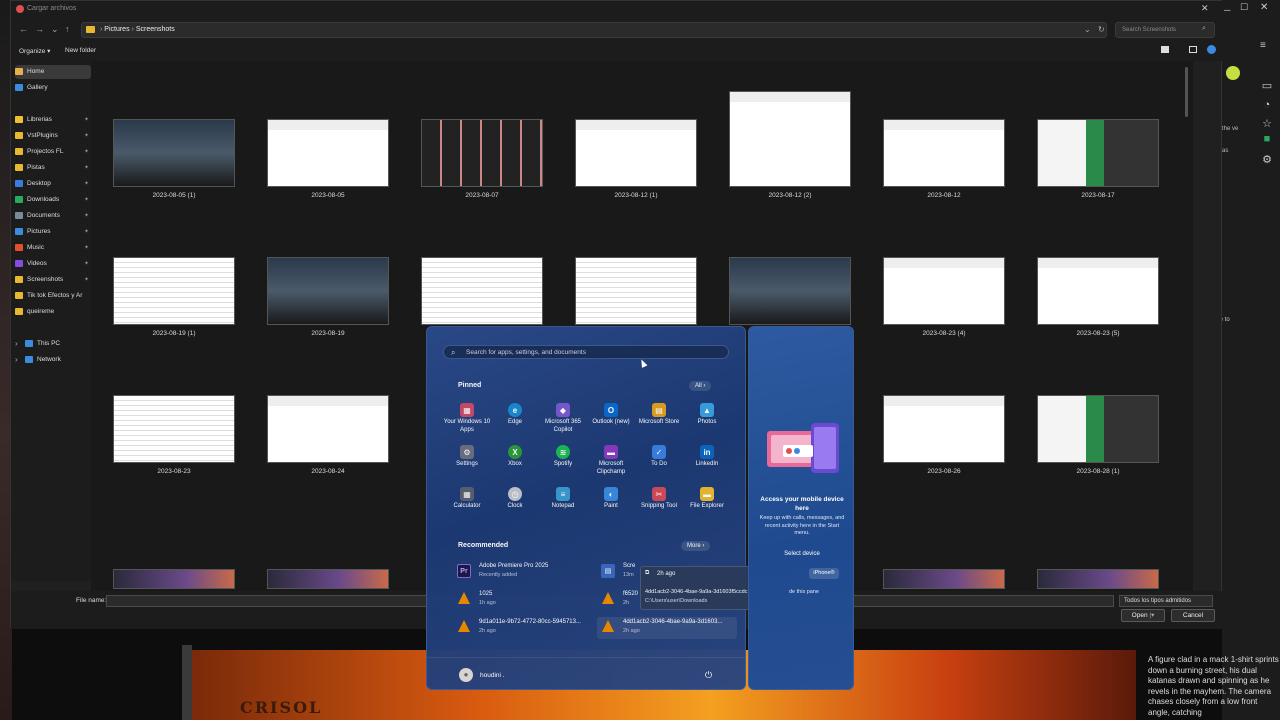 The height and width of the screenshot is (720, 1280). I want to click on recommended-item: Pr Adobe Premiere Pro 2025 Recently added, so click(523, 572).